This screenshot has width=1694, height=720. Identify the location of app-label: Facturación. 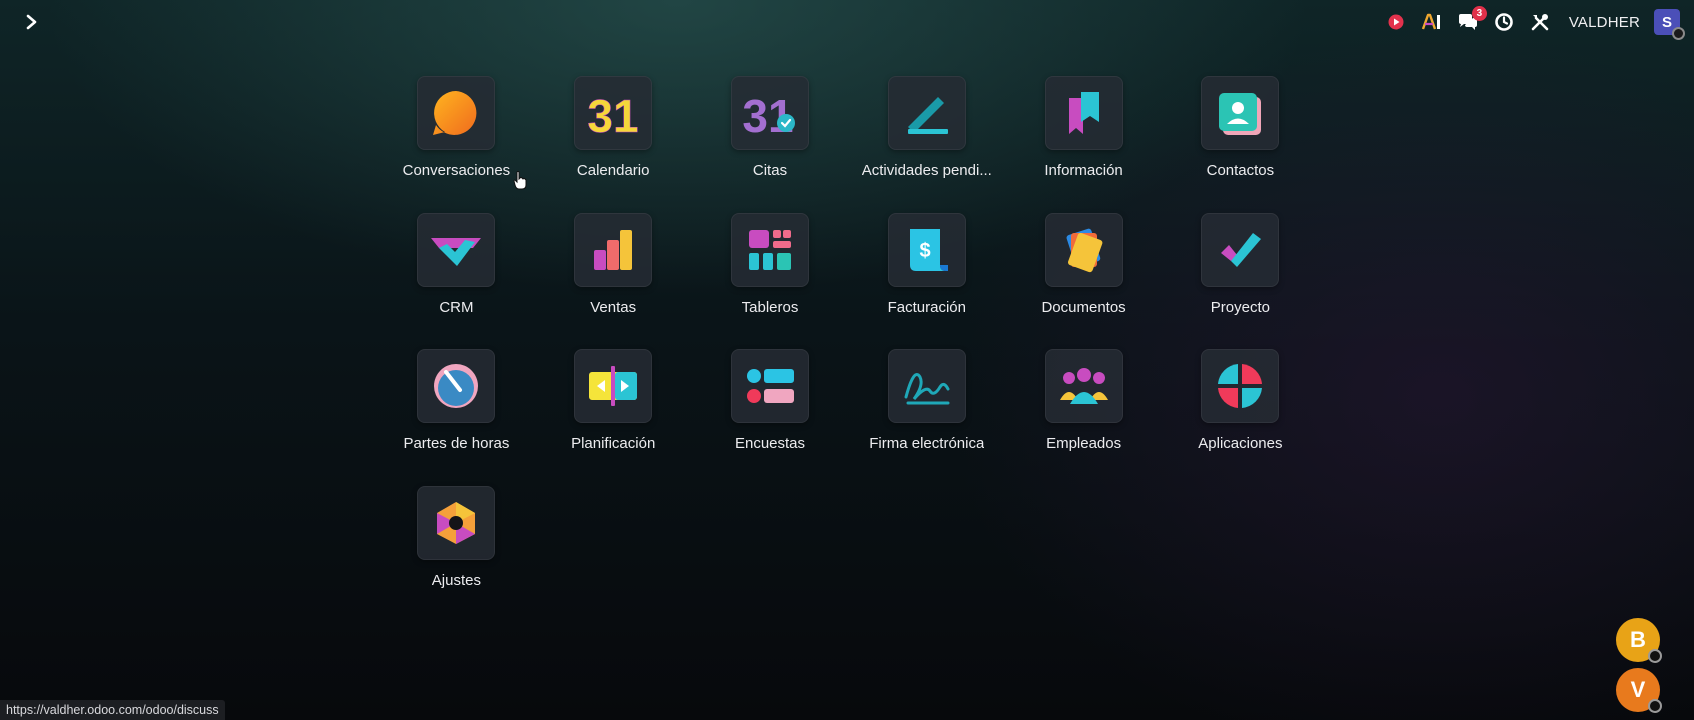
(926, 307).